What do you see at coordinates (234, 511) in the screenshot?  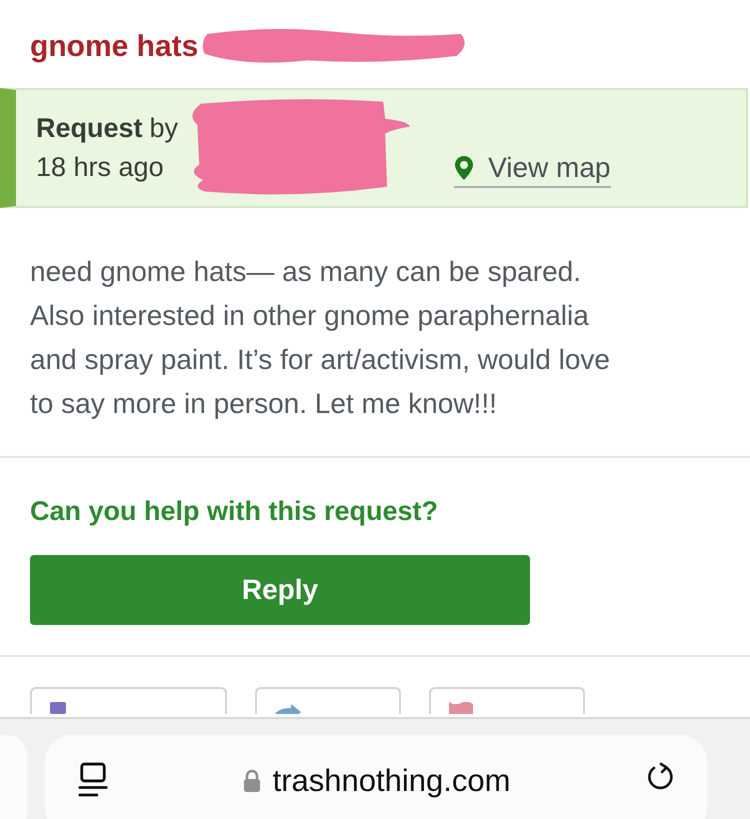 I see `help-question: Can you help with this request?` at bounding box center [234, 511].